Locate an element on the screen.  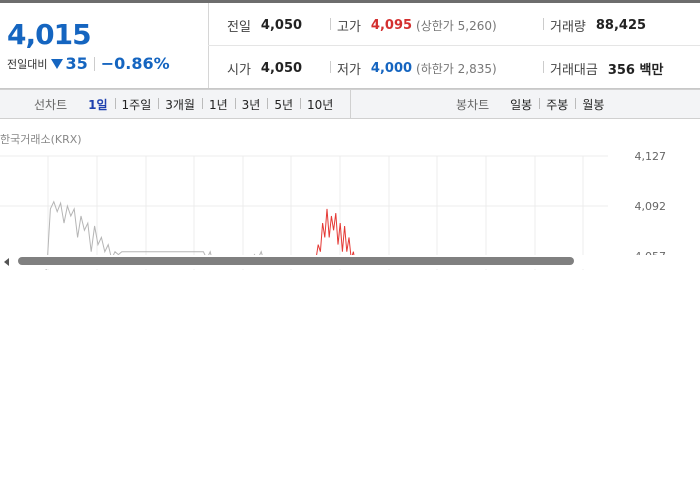
change-row: 전일대비 35 −0.86% is located at coordinates (88, 63).